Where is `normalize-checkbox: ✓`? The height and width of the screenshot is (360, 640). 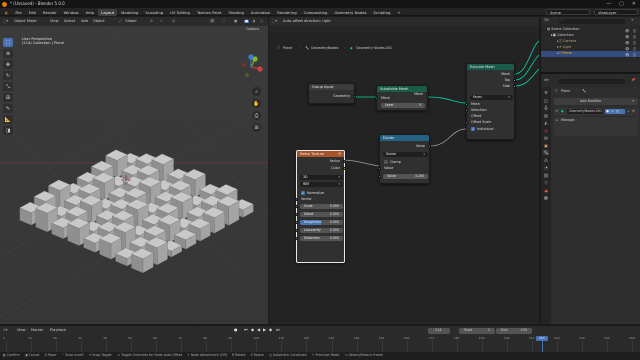
normalize-checkbox: ✓ is located at coordinates (303, 193).